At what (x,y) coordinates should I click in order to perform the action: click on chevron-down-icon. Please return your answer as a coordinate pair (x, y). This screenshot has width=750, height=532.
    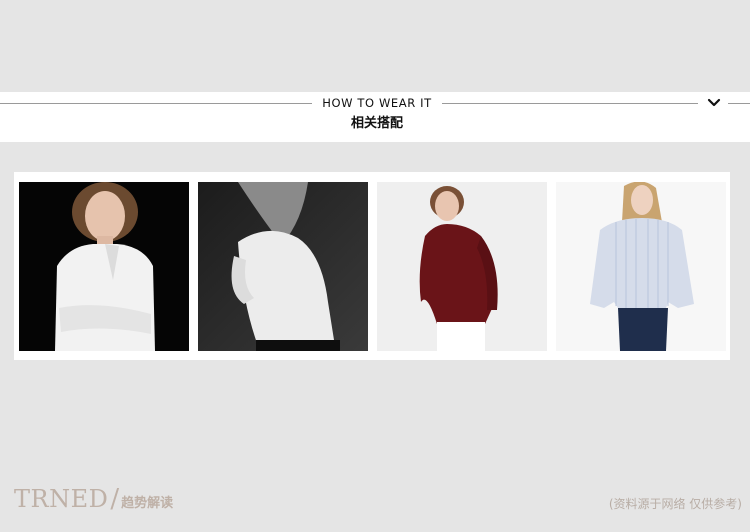
    Looking at the image, I should click on (714, 103).